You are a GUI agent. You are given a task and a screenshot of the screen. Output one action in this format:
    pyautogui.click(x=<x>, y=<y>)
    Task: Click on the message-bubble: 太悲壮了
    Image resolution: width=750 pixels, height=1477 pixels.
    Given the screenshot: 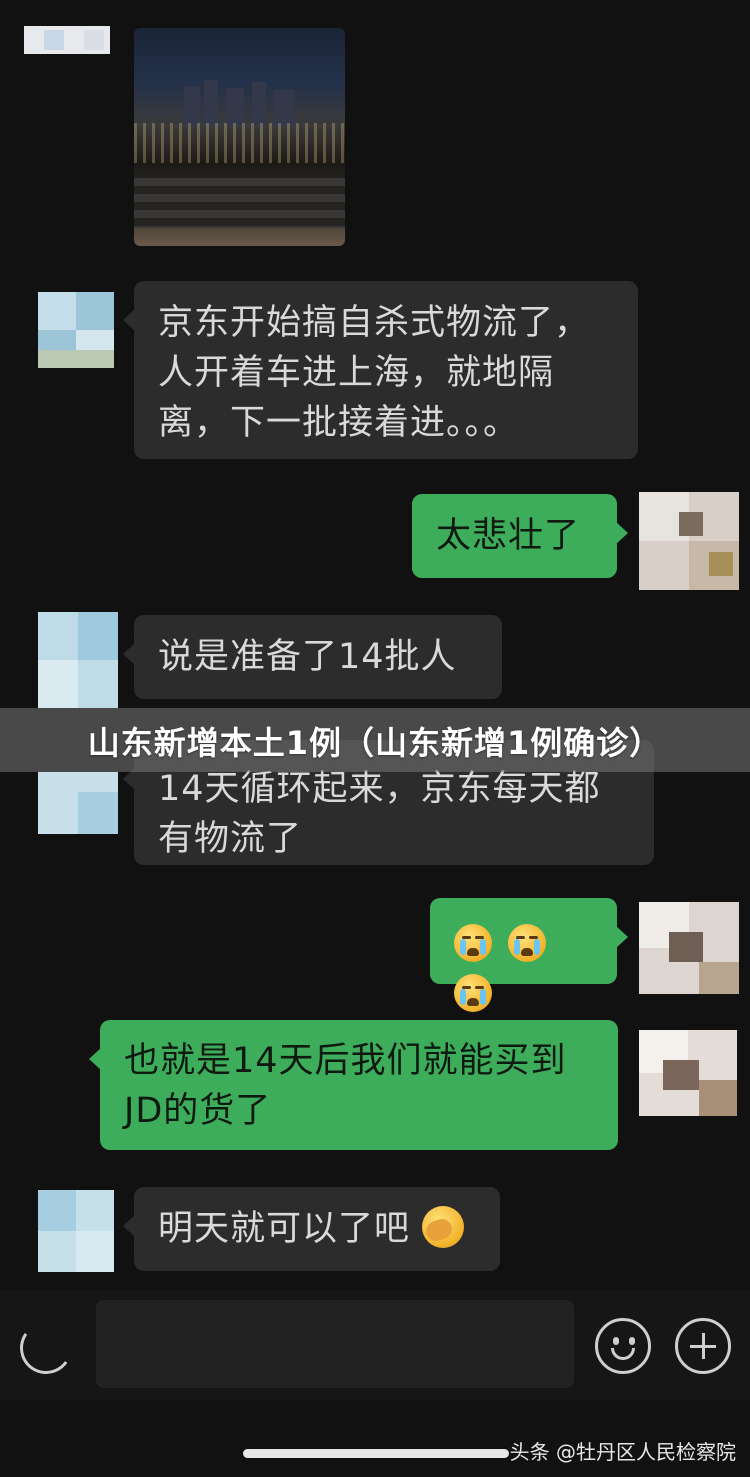 What is the action you would take?
    pyautogui.click(x=520, y=536)
    